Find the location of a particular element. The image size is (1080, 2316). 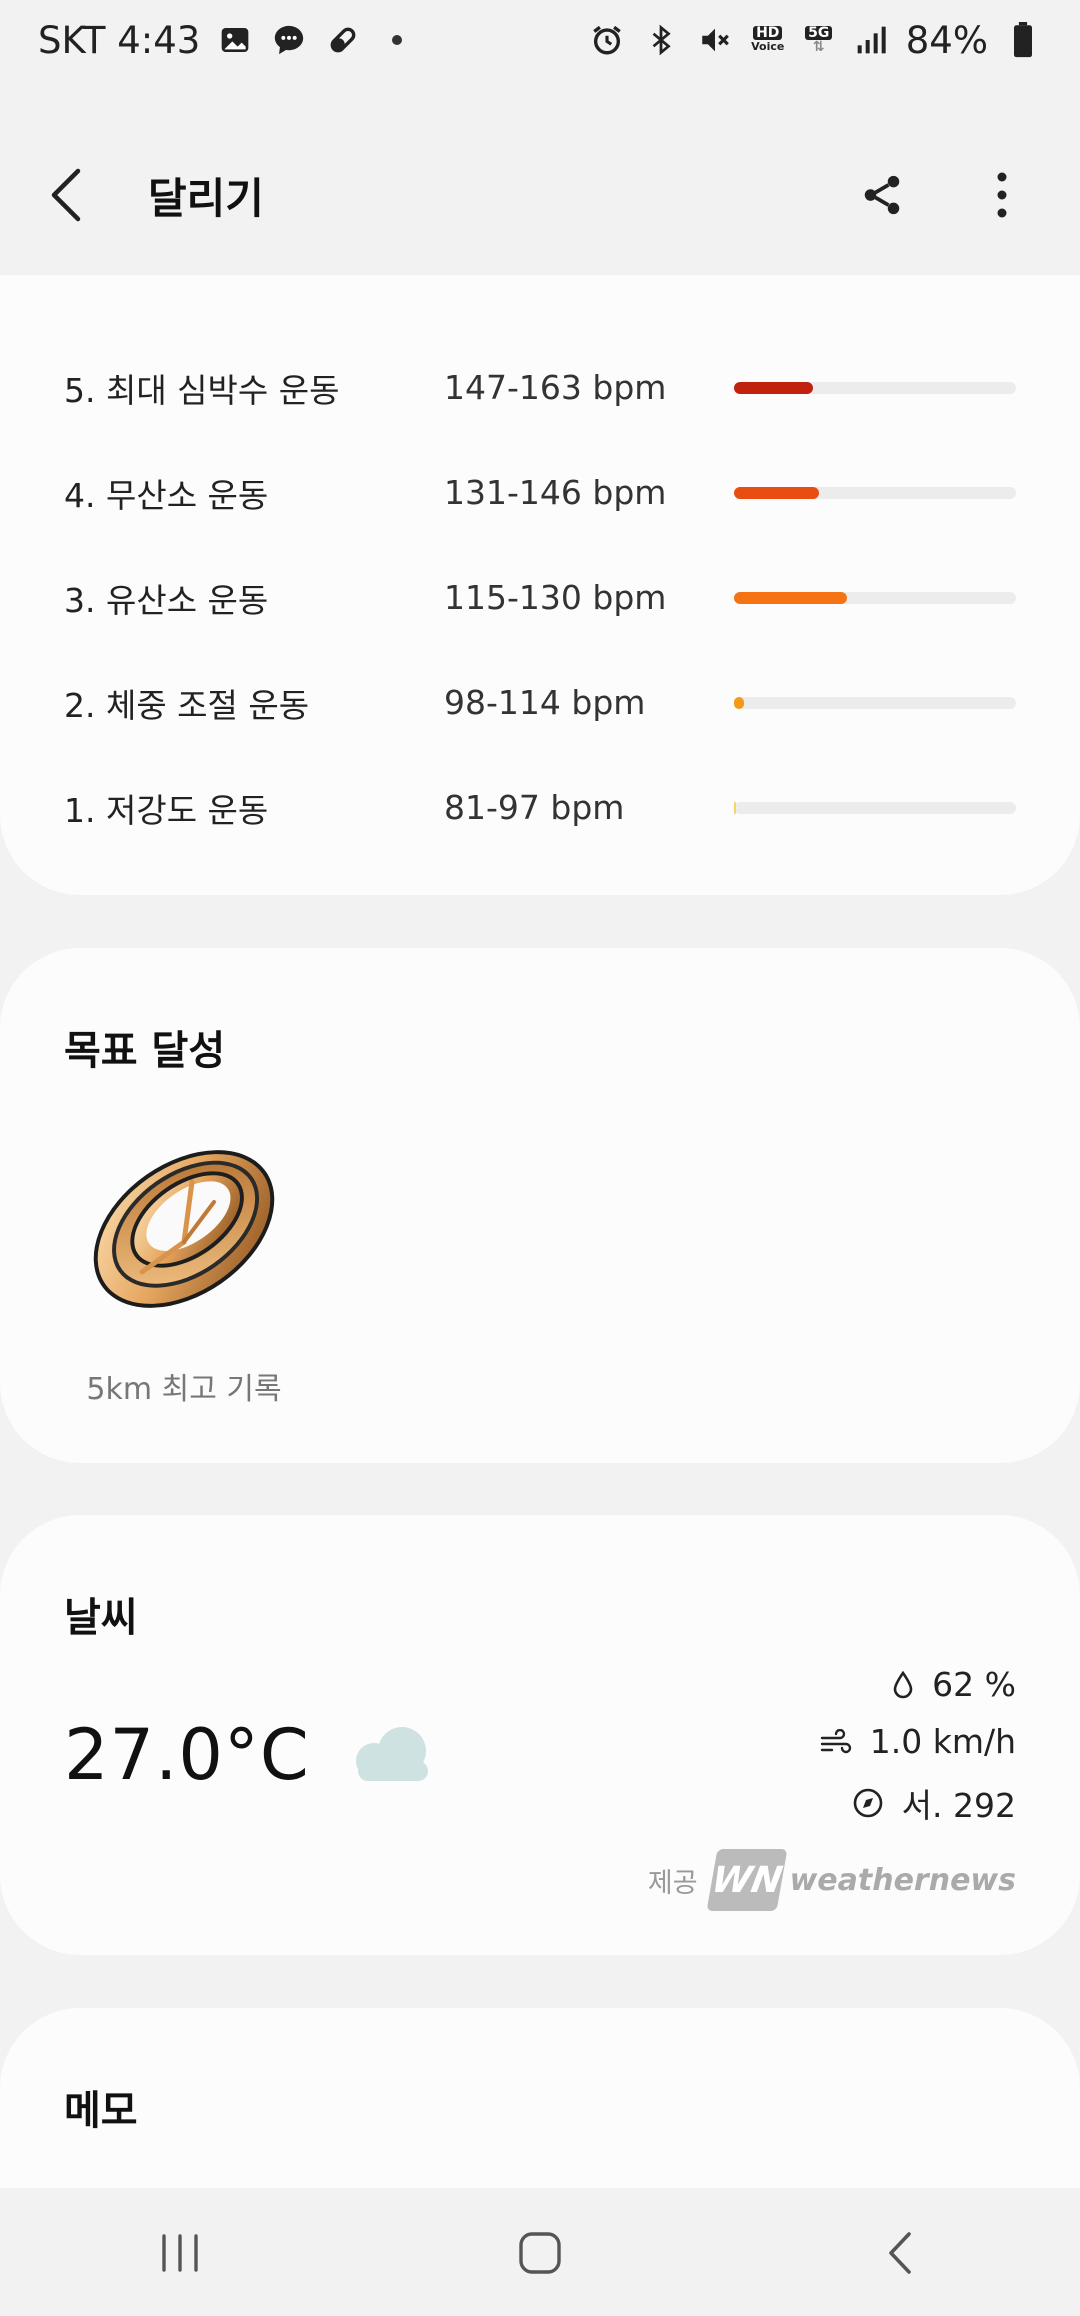

network-label: 5G is located at coordinates (819, 33).